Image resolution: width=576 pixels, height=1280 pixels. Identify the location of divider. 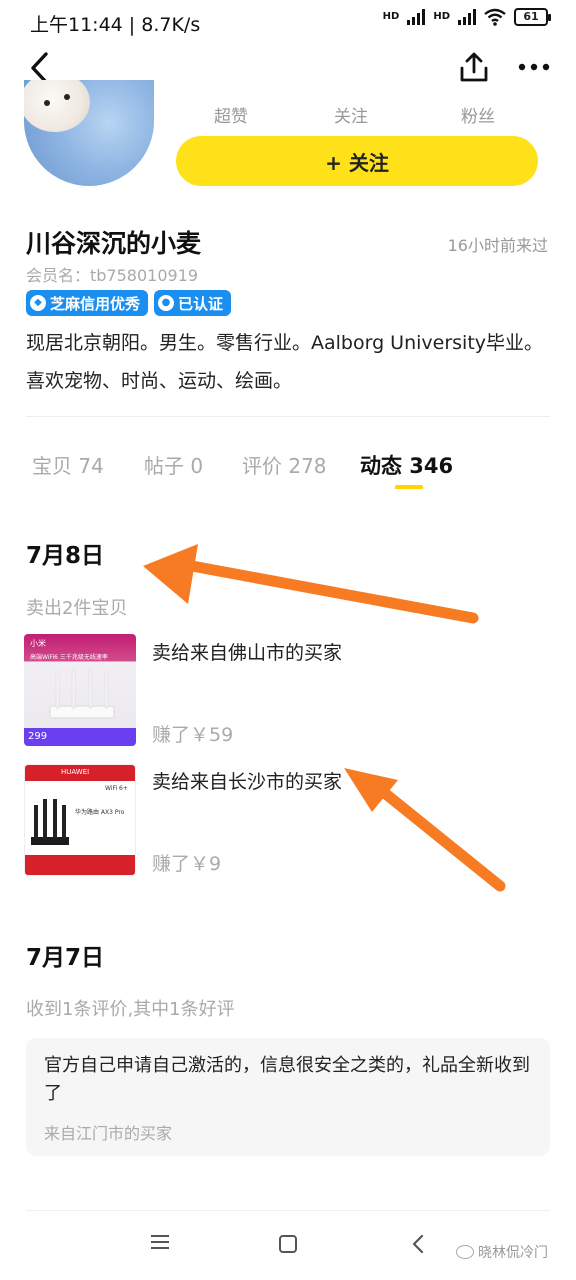
(288, 1210).